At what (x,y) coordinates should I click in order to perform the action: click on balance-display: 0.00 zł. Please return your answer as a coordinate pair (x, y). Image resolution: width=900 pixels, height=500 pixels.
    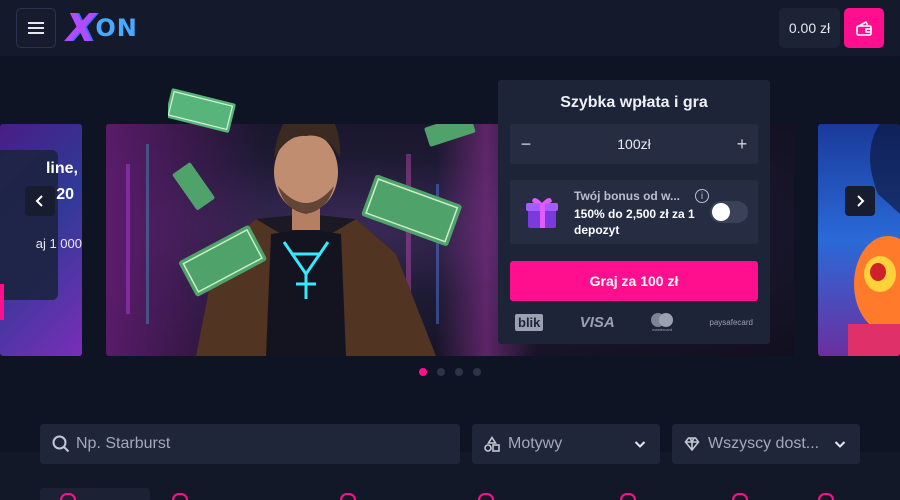
    Looking at the image, I should click on (809, 28).